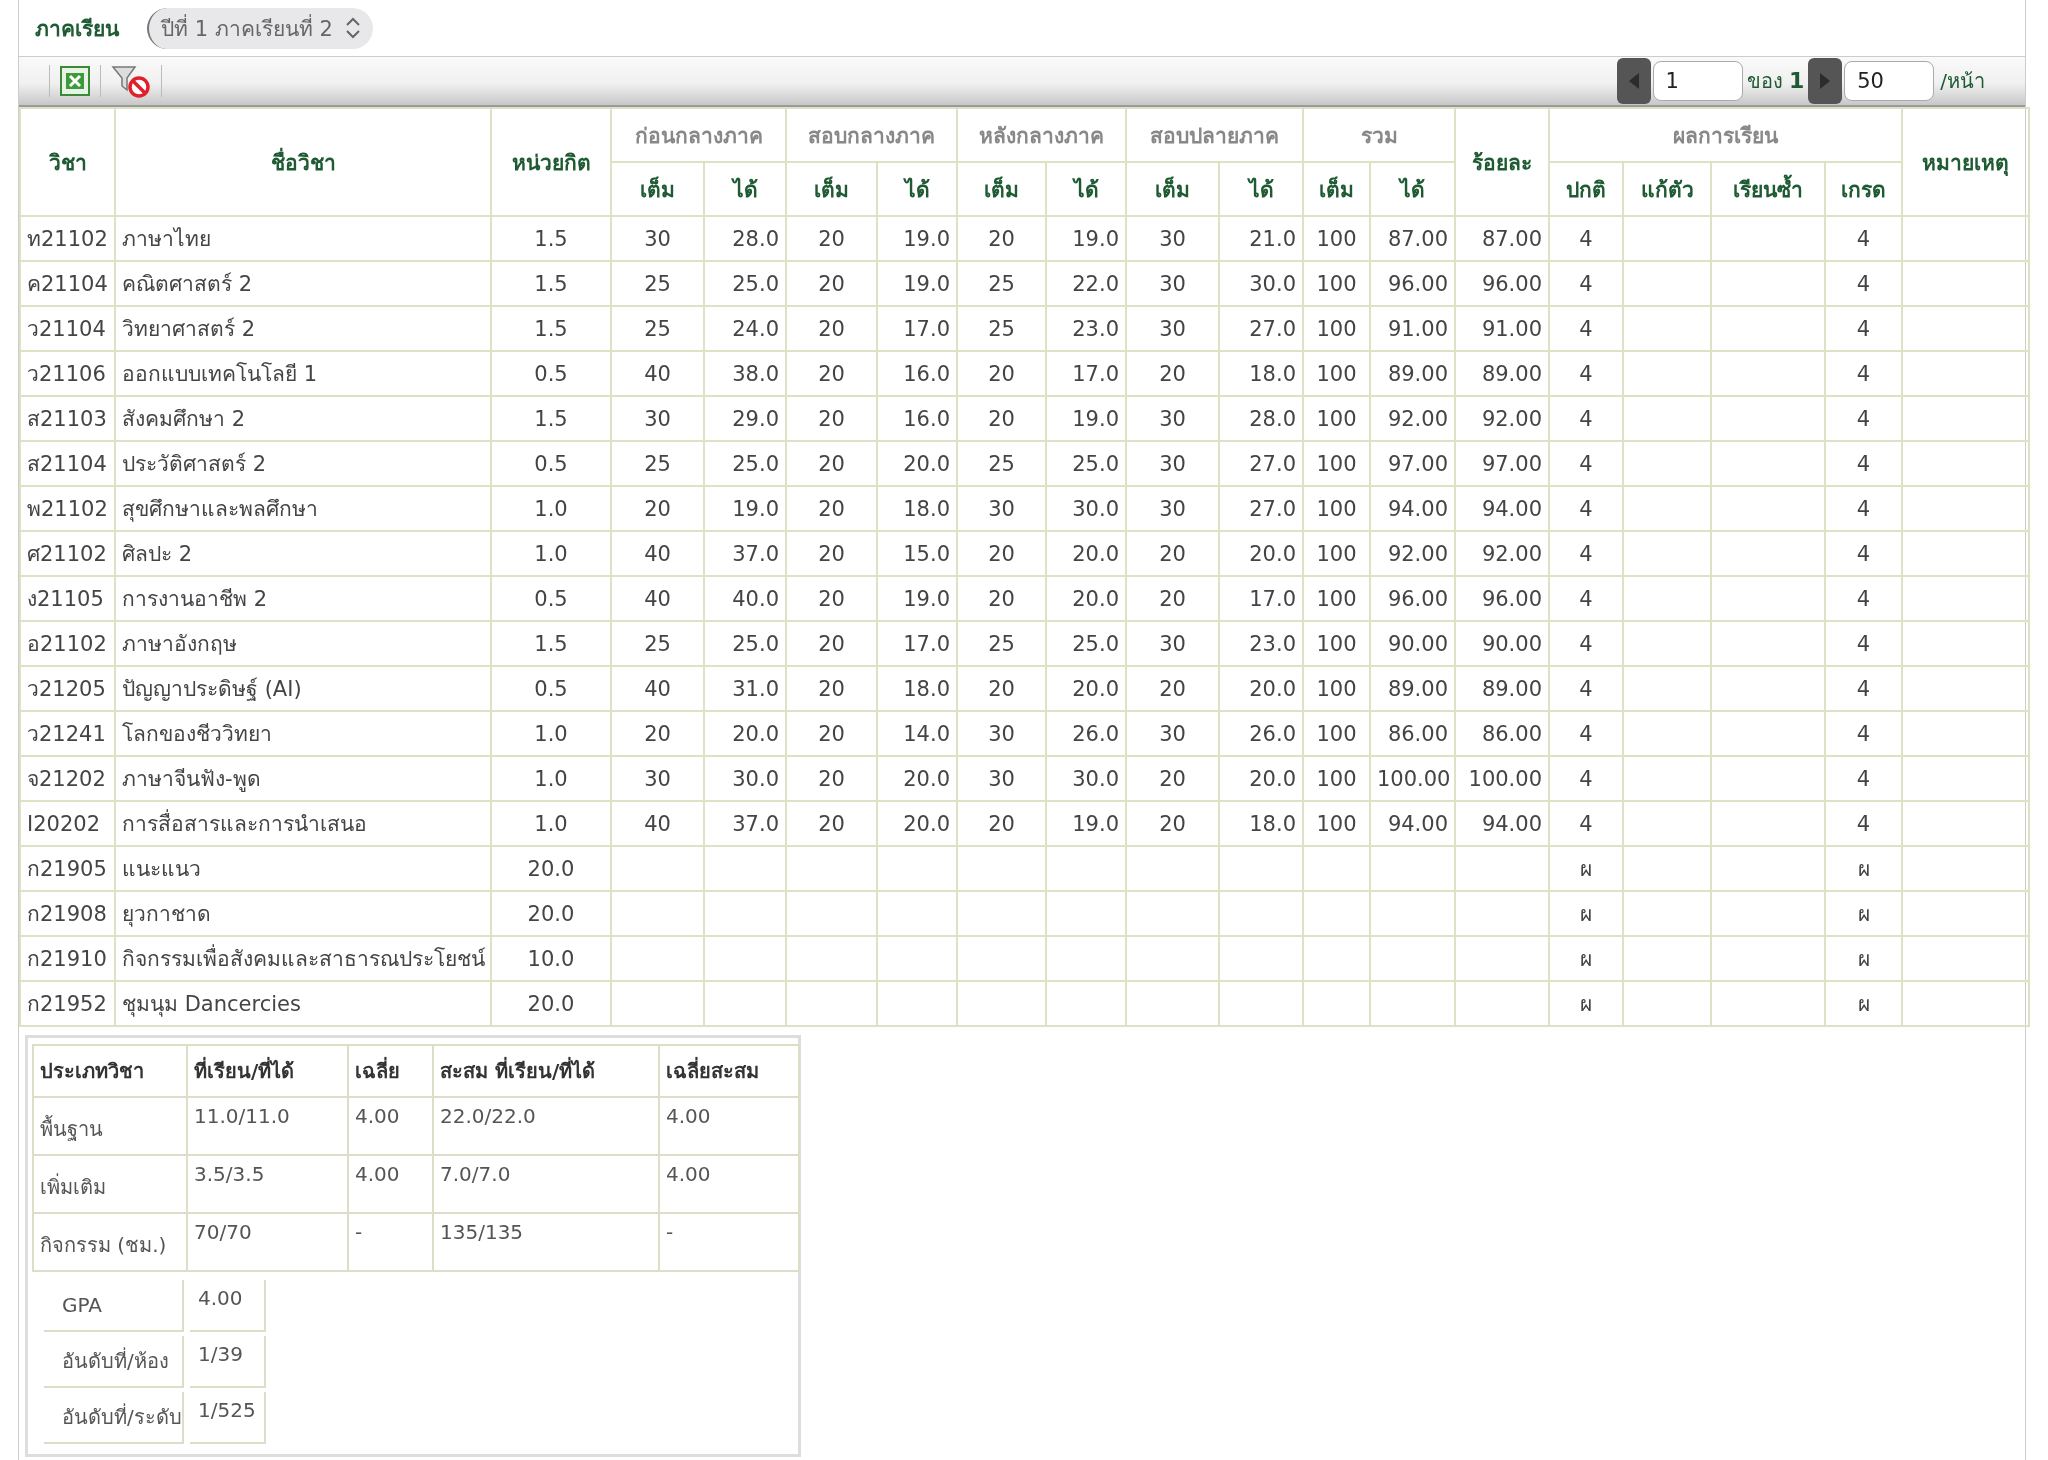 Image resolution: width=2048 pixels, height=1460 pixels. I want to click on table-cell: ก21952, so click(67, 1003).